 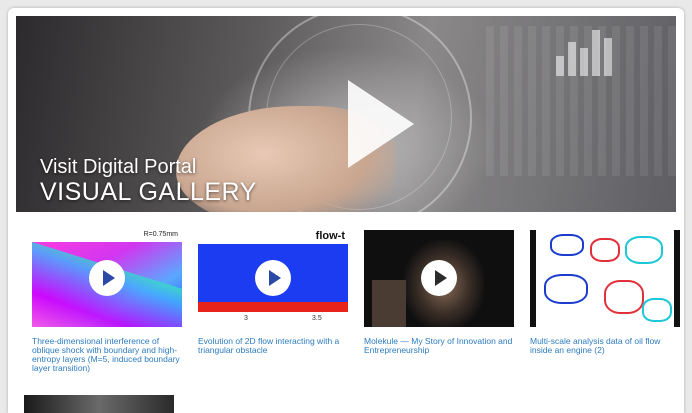 What do you see at coordinates (99, 404) in the screenshot?
I see `video-thumbnail-partial` at bounding box center [99, 404].